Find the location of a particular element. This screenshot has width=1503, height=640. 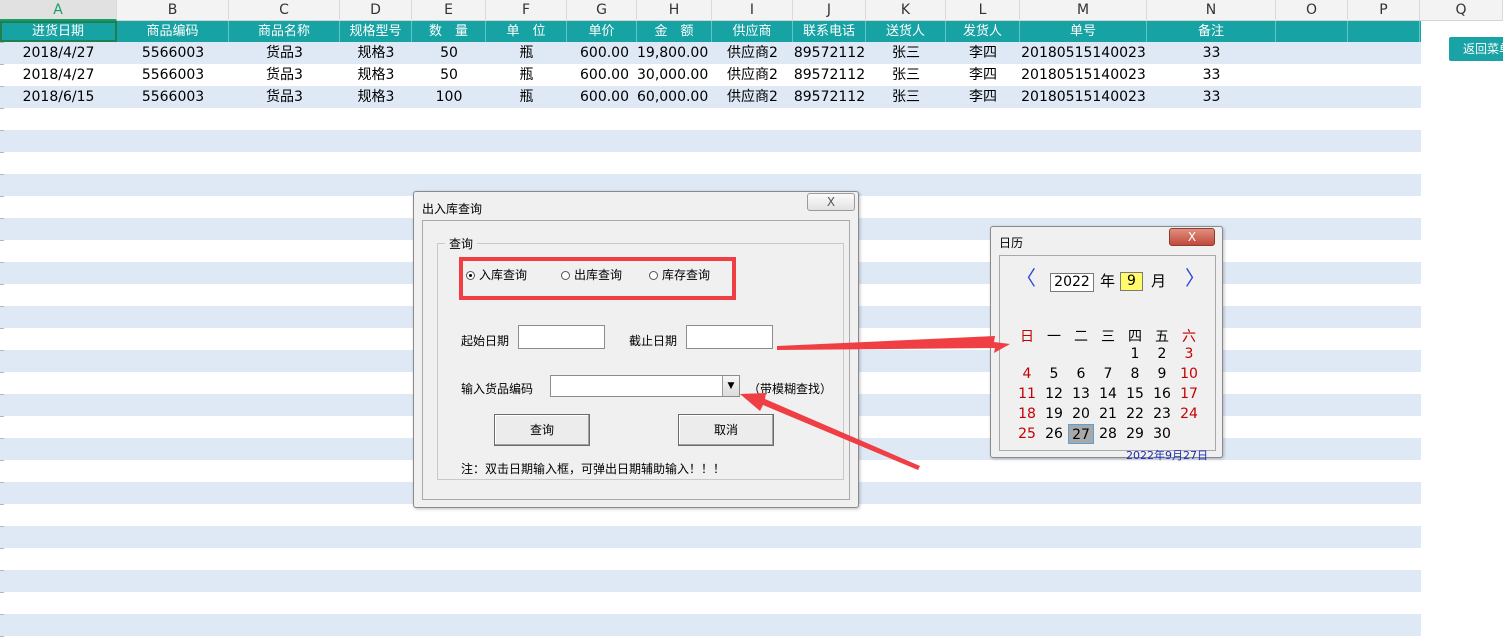

next-month-icon: 〉 is located at coordinates (1195, 278).